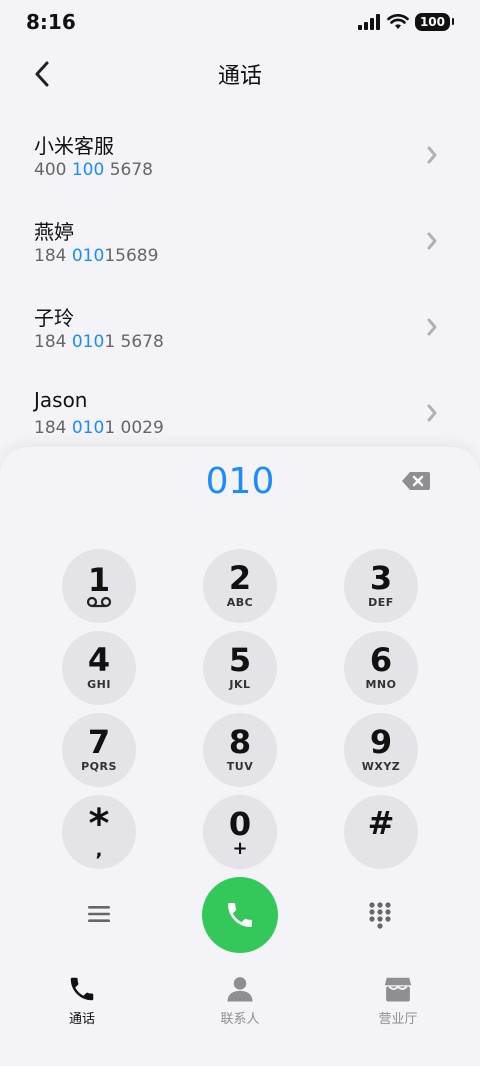 This screenshot has height=1066, width=480. I want to click on key-digit: 7, so click(99, 742).